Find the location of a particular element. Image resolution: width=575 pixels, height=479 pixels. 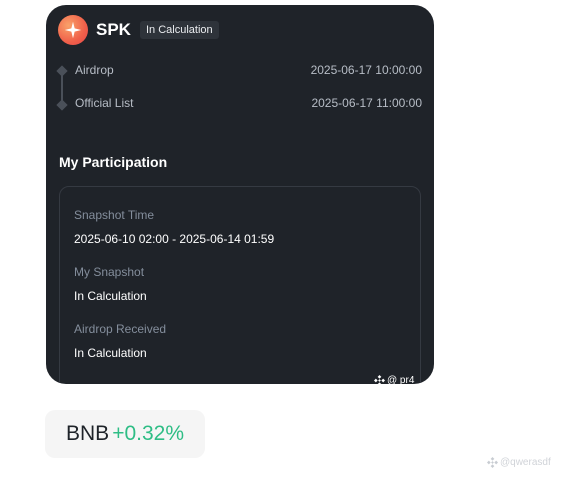

airdrop-received-label: Airdrop Received is located at coordinates (120, 329).